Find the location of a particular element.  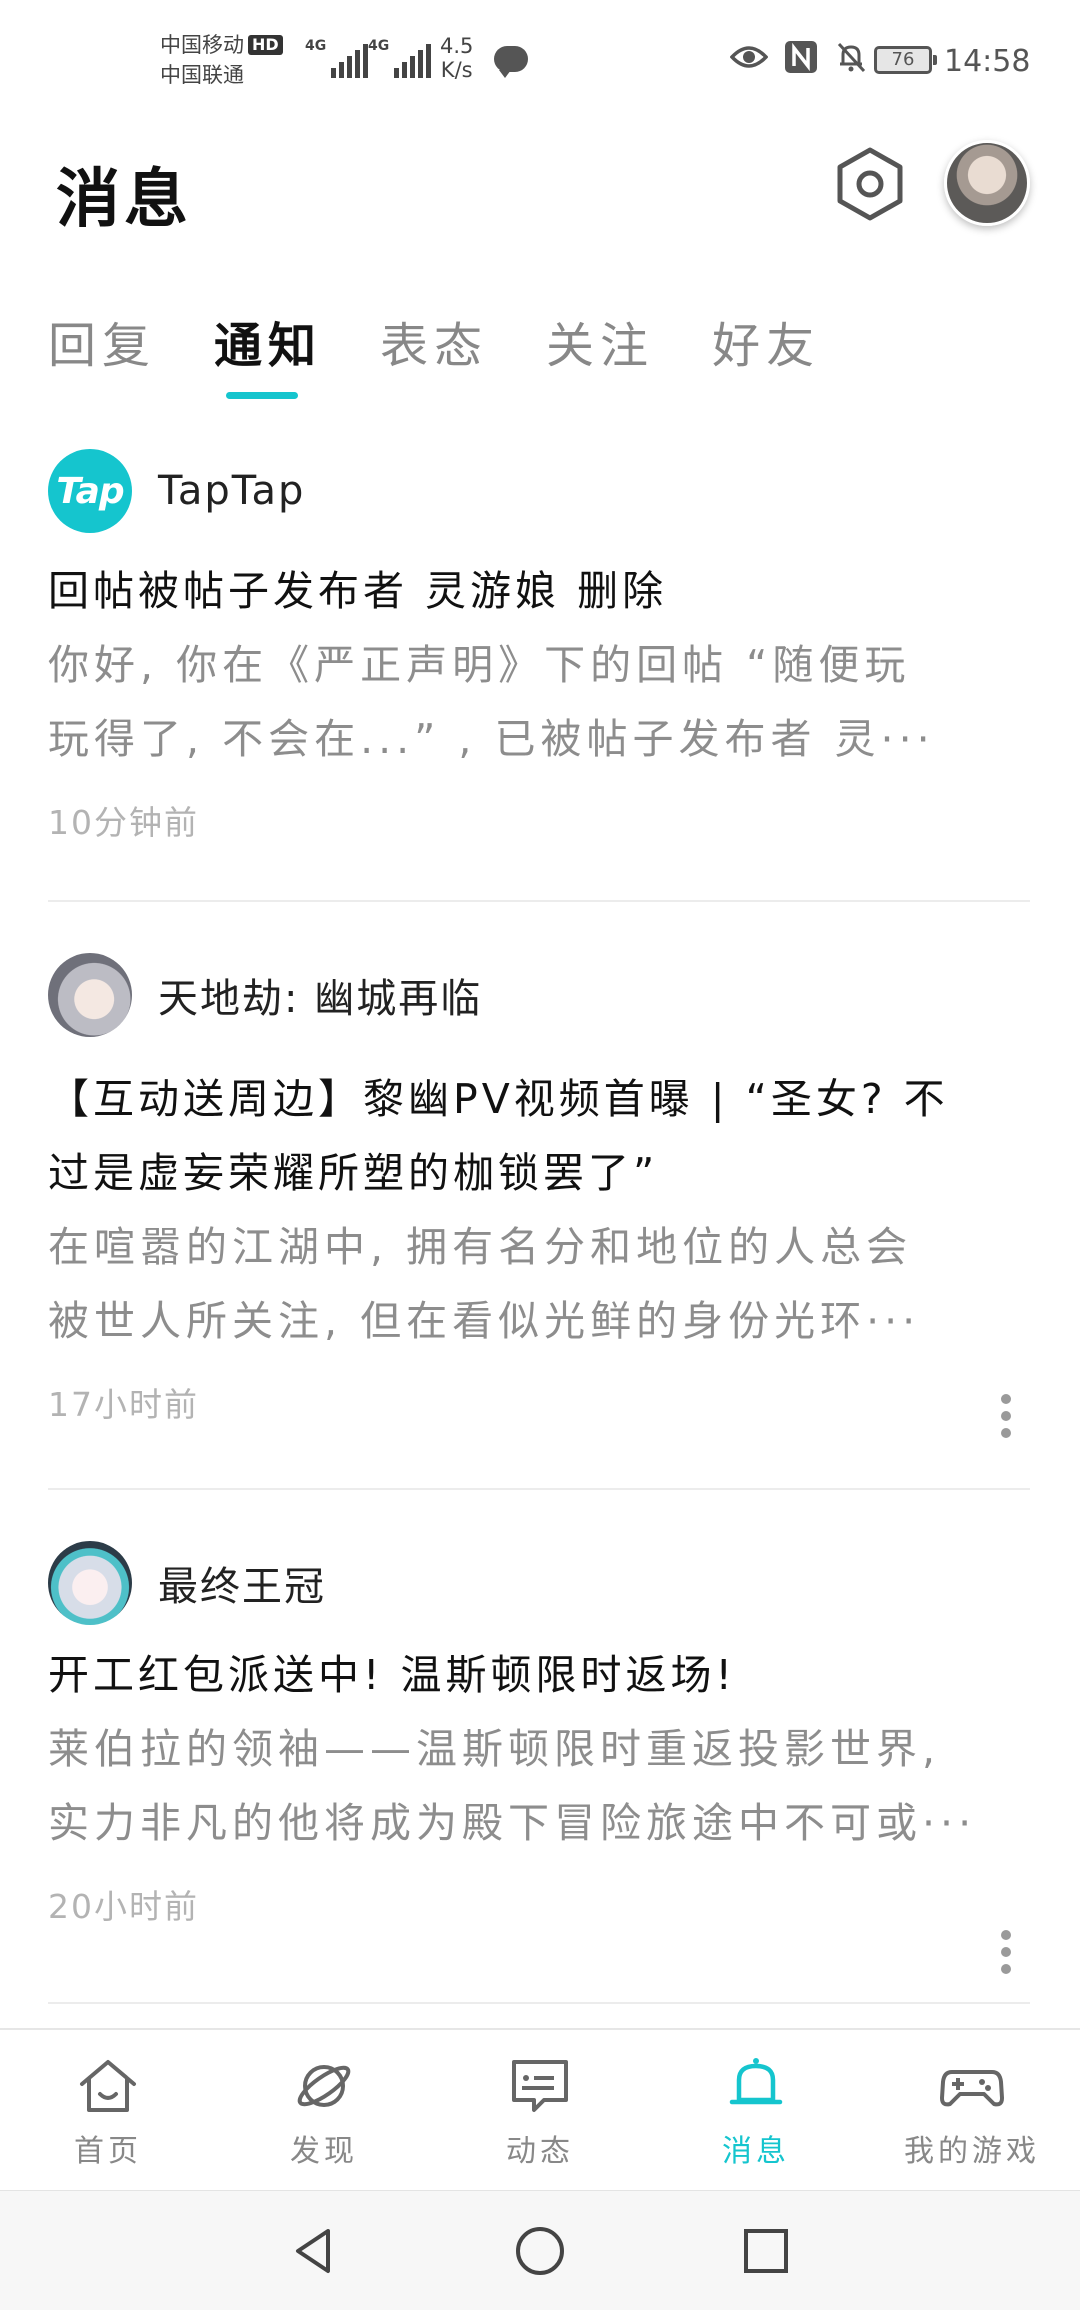

nav-label: 我的游戏 is located at coordinates (972, 2151).